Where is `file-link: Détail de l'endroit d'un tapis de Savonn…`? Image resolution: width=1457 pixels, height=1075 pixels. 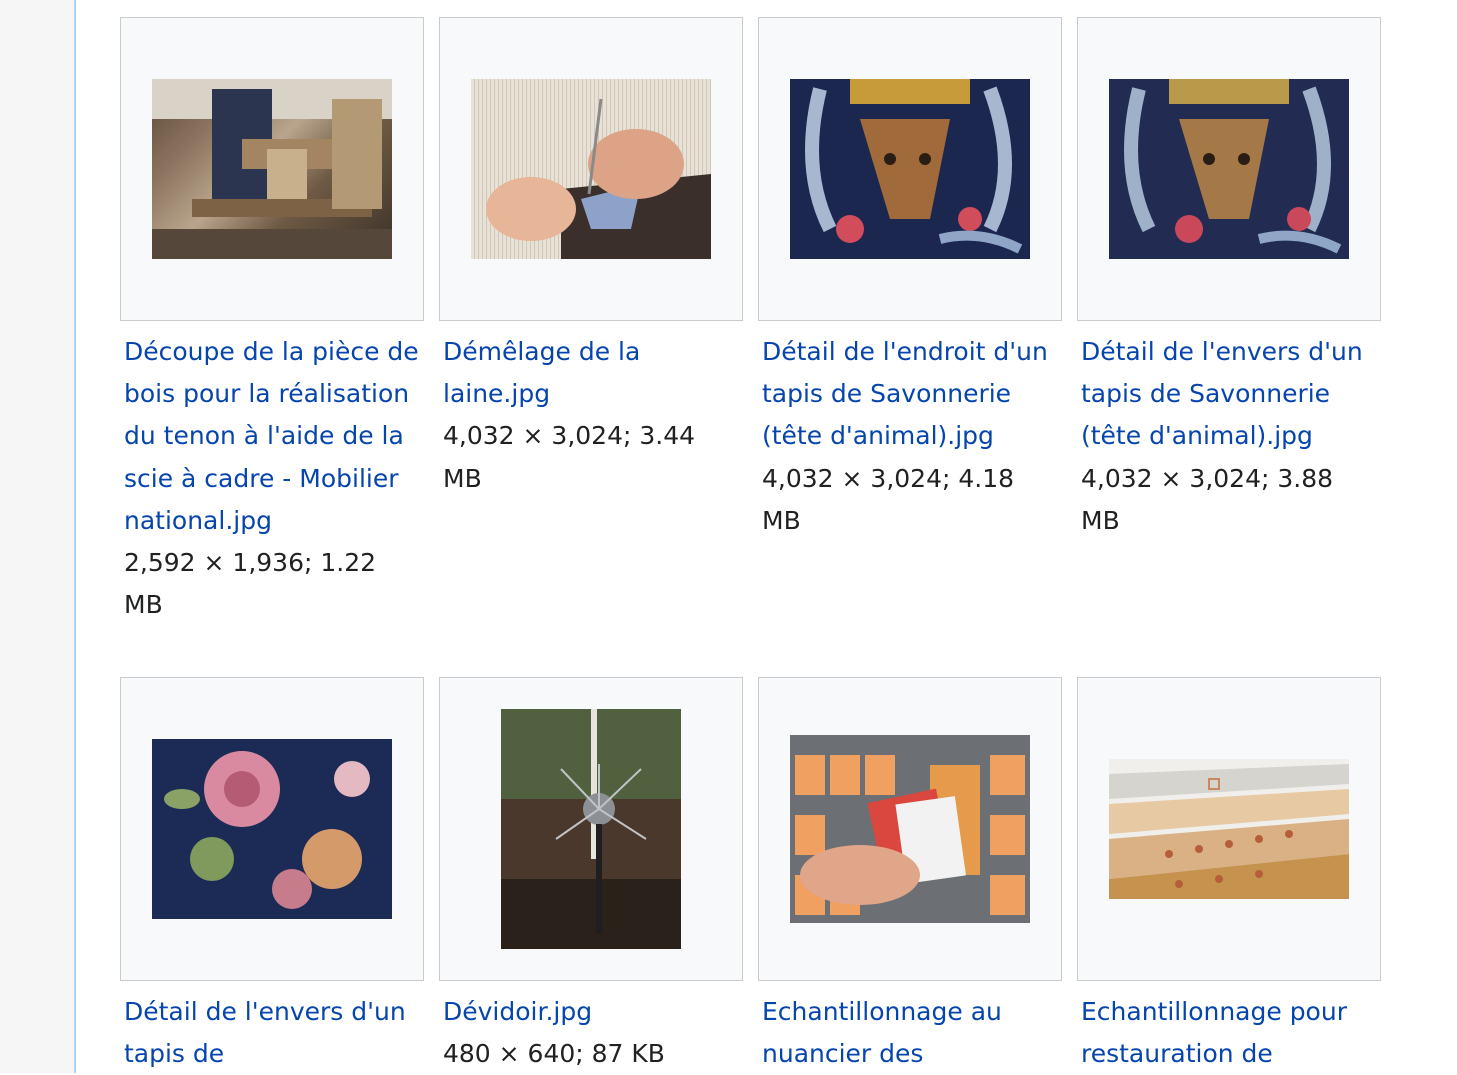 file-link: Détail de l'endroit d'un tapis de Savonn… is located at coordinates (905, 393).